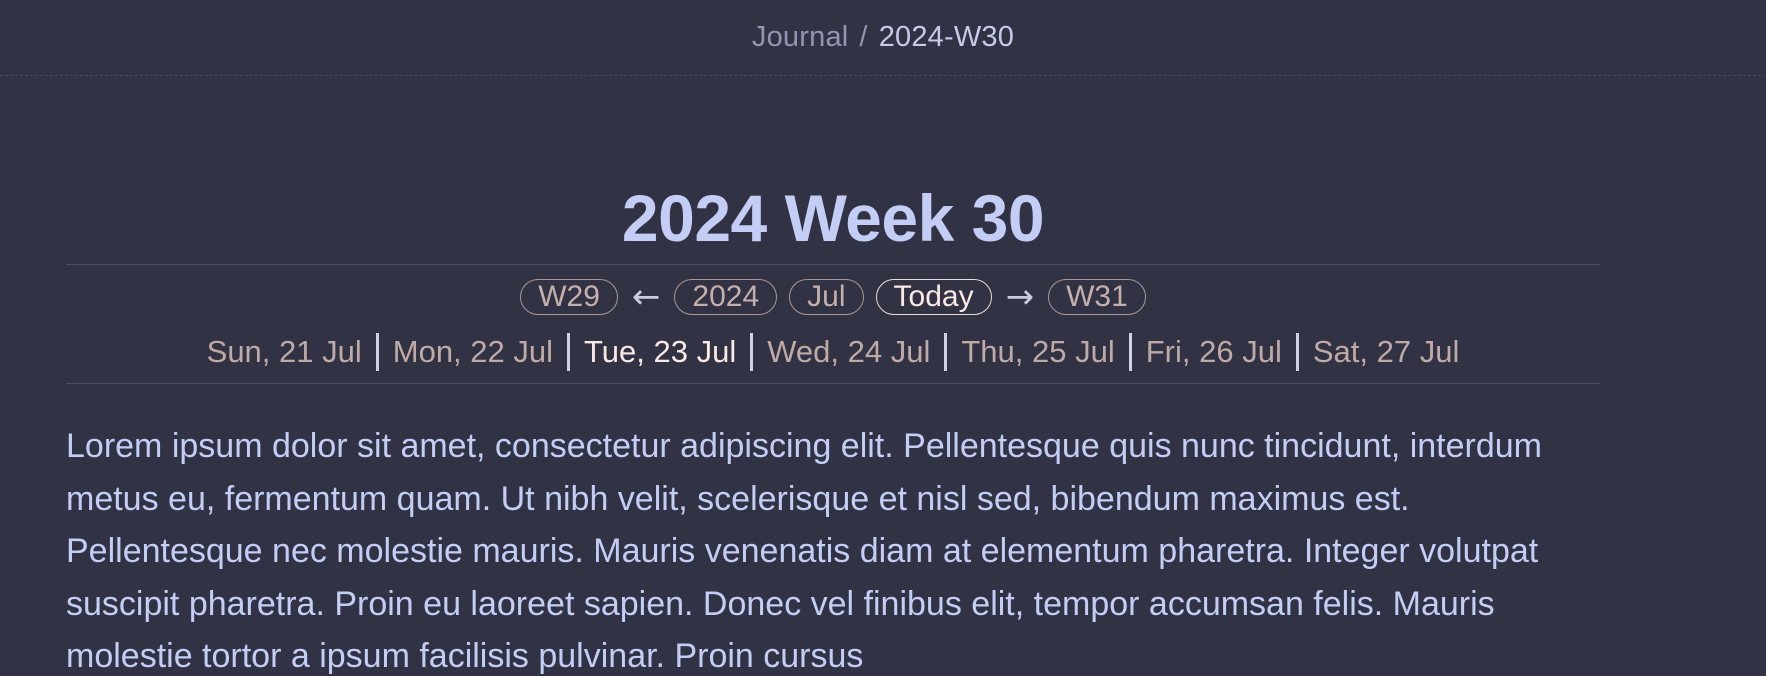 The width and height of the screenshot is (1766, 676). Describe the element at coordinates (1020, 297) in the screenshot. I see `right-arrow-icon: →` at that location.